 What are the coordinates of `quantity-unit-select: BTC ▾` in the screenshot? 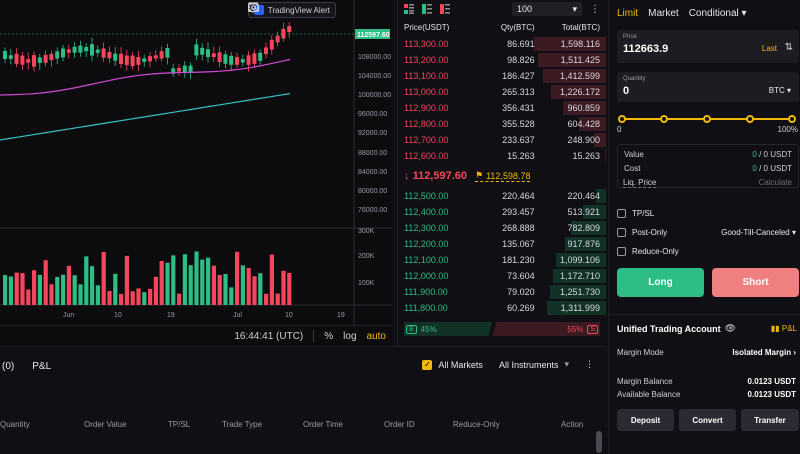 It's located at (780, 90).